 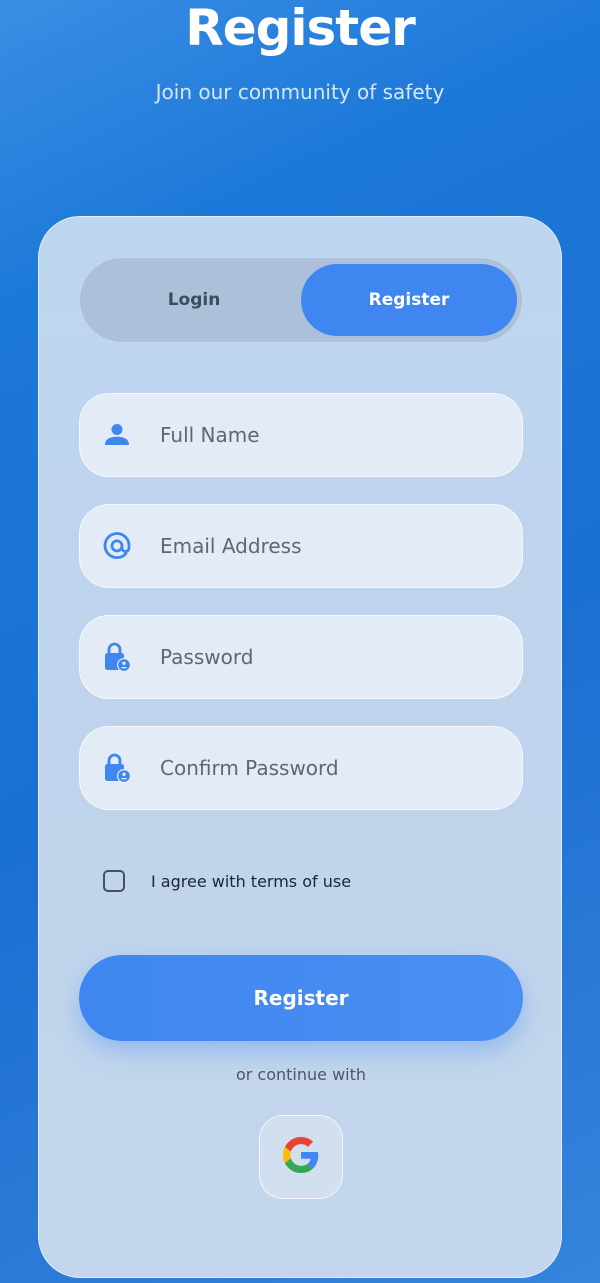 What do you see at coordinates (300, 92) in the screenshot?
I see `page-subtitle: Join our community of safety` at bounding box center [300, 92].